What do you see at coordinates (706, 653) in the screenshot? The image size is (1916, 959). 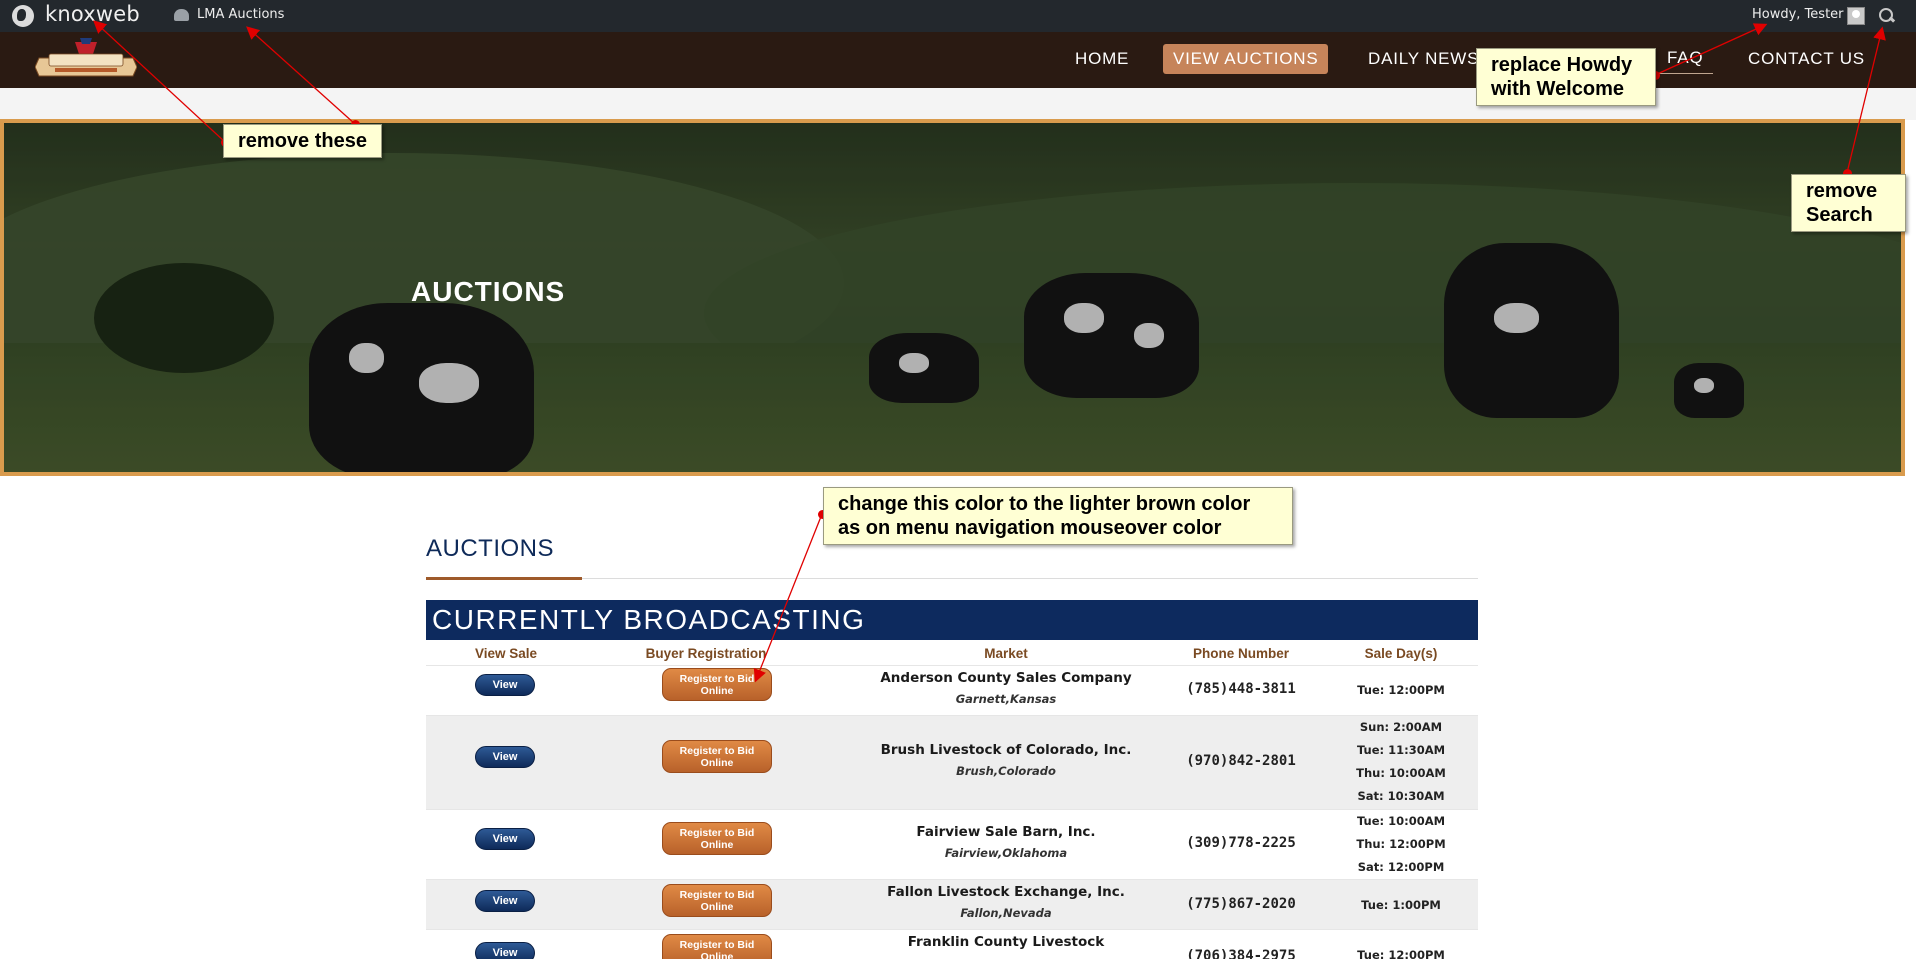 I see `header-buyer-registration: Buyer Registration` at bounding box center [706, 653].